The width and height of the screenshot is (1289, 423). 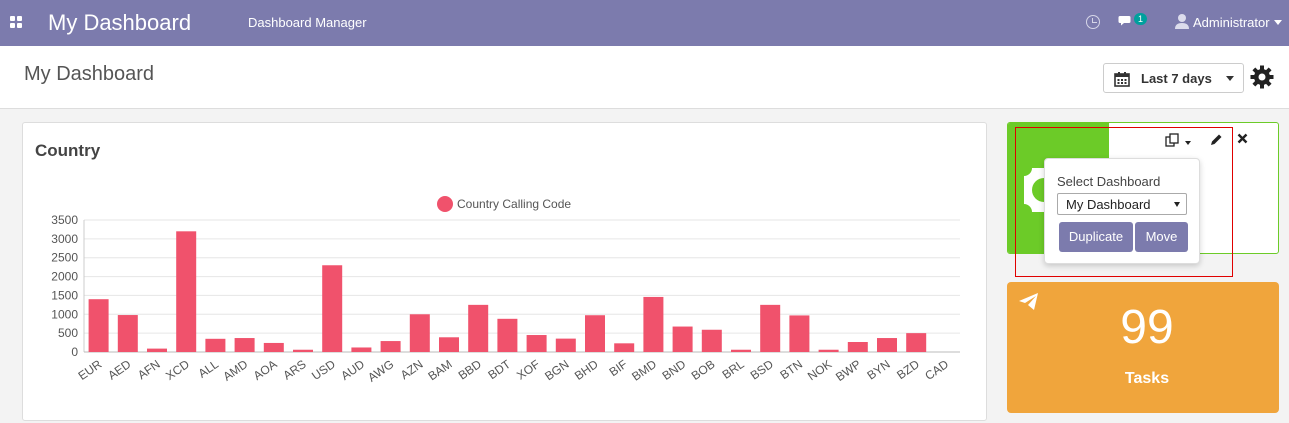 I want to click on calendar-icon, so click(x=1122, y=79).